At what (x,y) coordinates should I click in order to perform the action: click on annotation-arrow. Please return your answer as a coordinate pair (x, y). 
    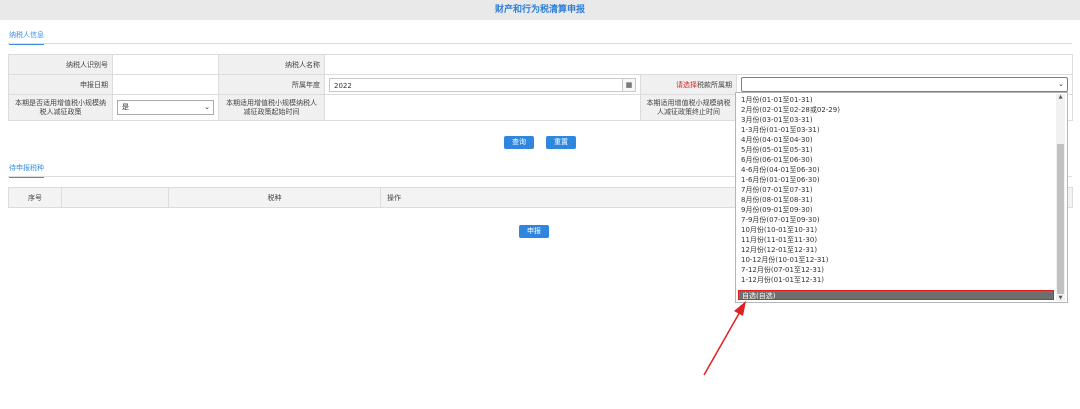
    Looking at the image, I should click on (724, 338).